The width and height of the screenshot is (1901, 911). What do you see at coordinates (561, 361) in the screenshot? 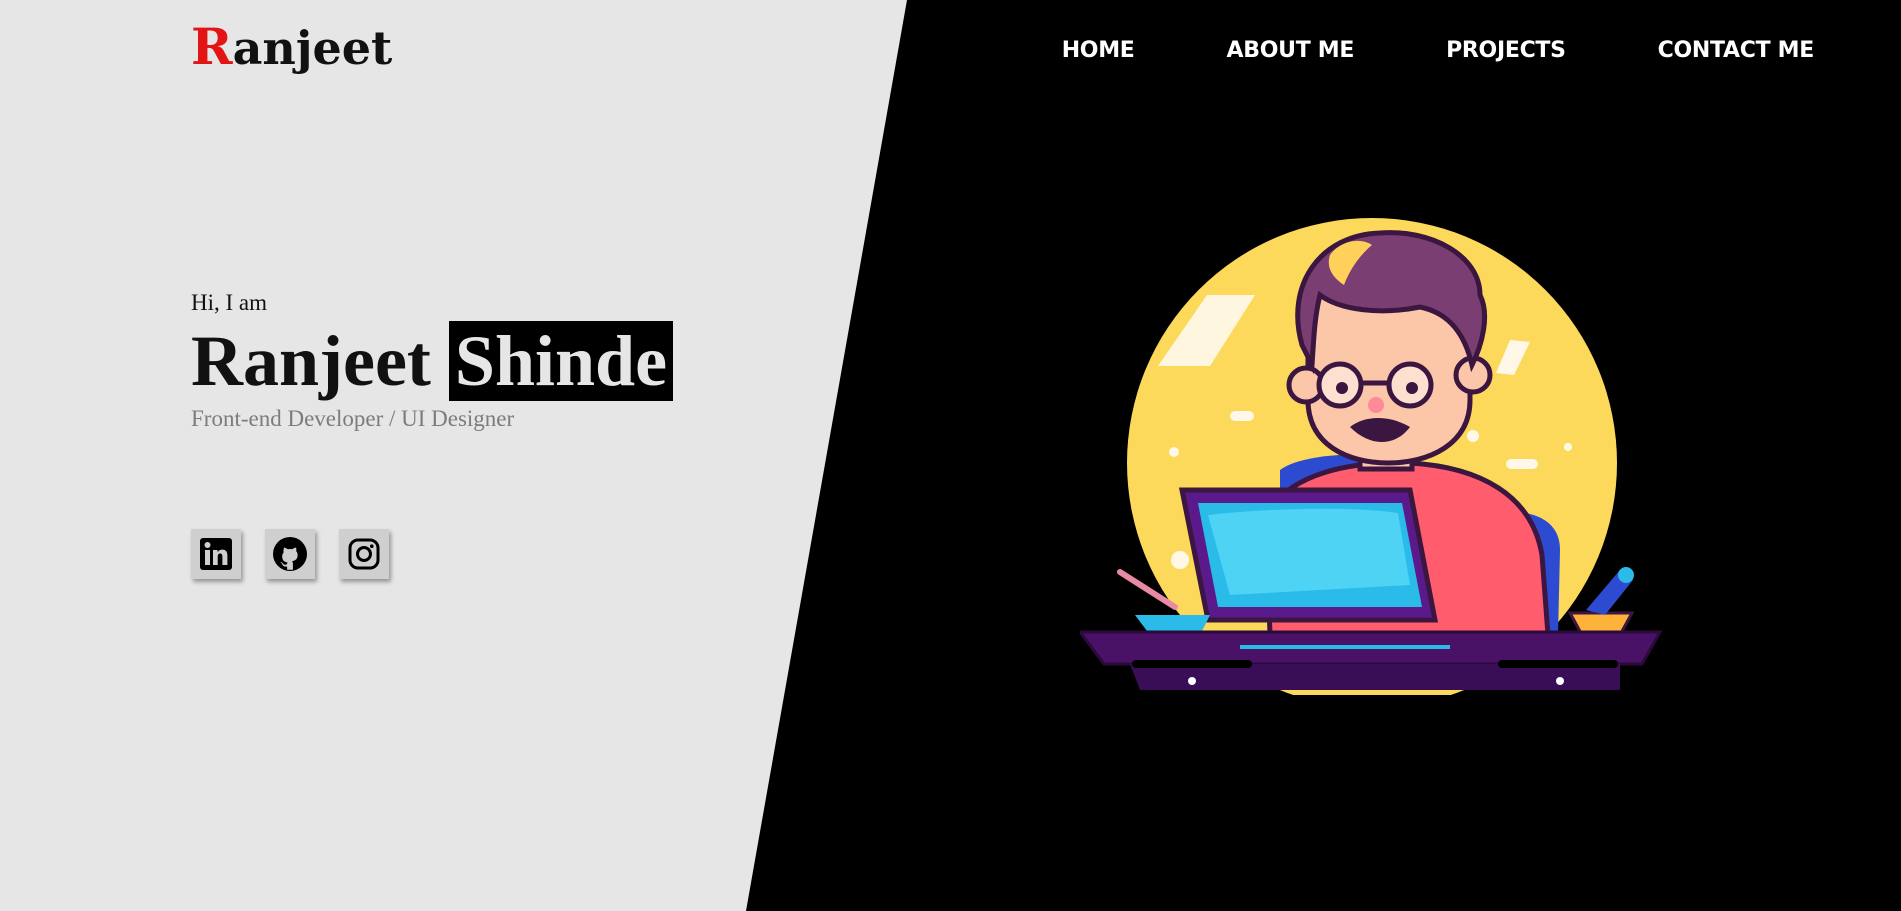
I see `hero-last-name: Shinde` at bounding box center [561, 361].